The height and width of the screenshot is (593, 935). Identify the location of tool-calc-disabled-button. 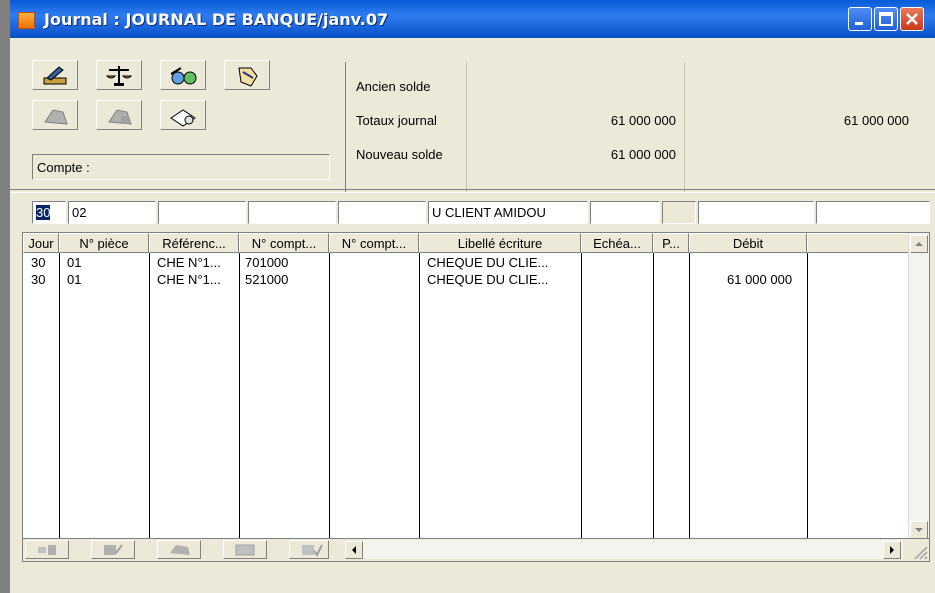
(119, 115).